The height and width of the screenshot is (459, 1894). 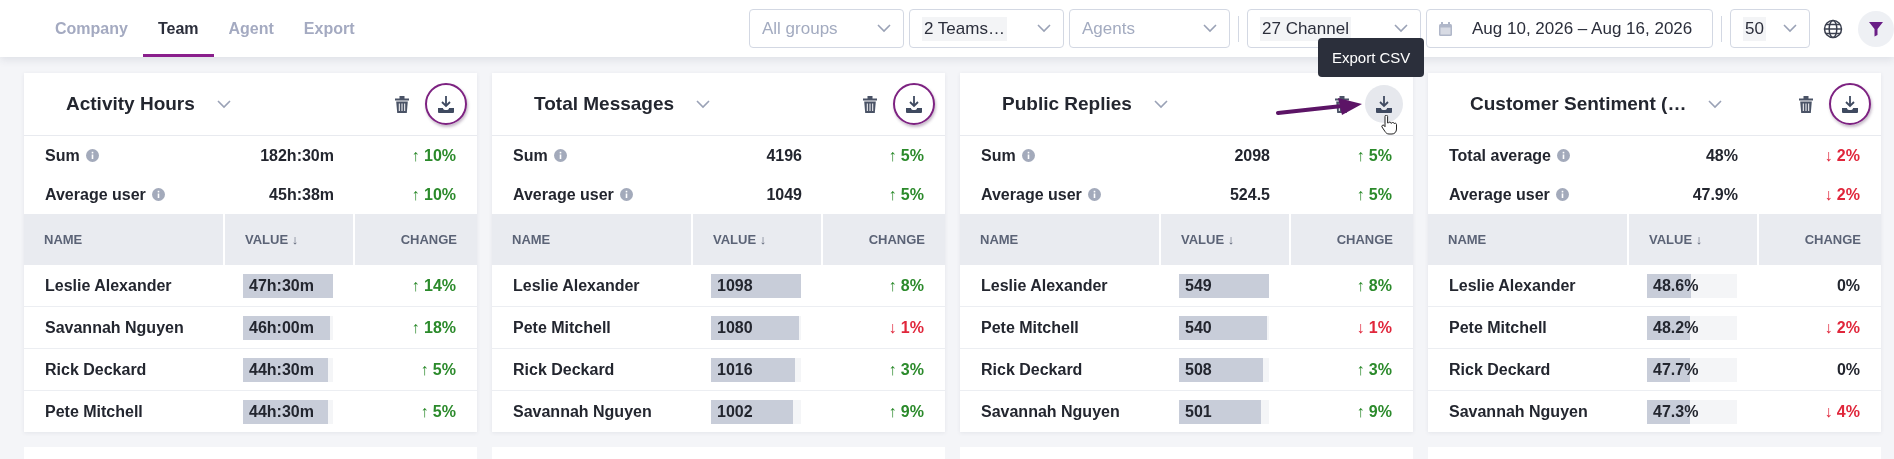 What do you see at coordinates (734, 369) in the screenshot?
I see `table-cell-text: 1016` at bounding box center [734, 369].